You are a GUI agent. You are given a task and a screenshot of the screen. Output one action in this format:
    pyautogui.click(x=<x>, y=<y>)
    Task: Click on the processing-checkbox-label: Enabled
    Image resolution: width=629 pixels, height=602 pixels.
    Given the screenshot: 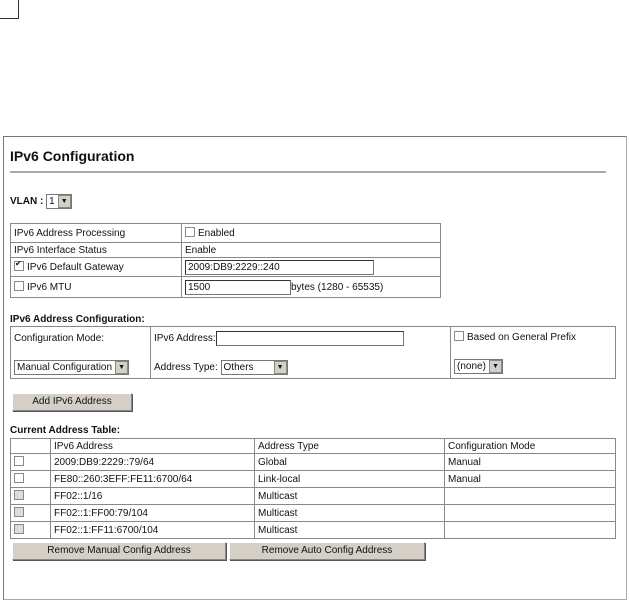 What is the action you would take?
    pyautogui.click(x=216, y=233)
    